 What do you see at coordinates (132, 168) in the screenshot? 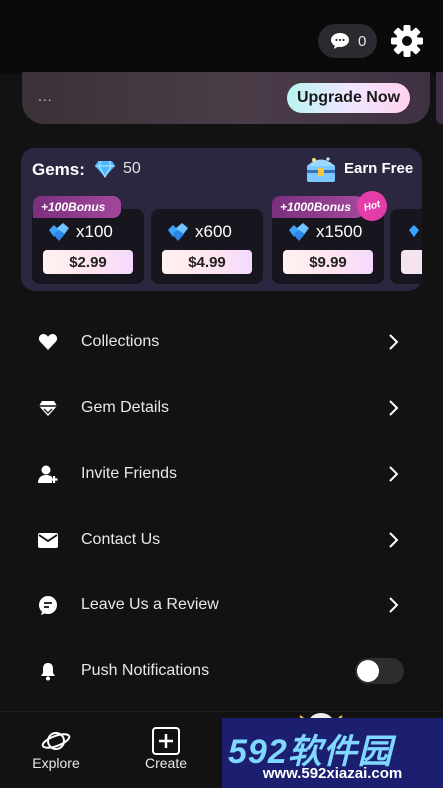
I see `gems-count: 50` at bounding box center [132, 168].